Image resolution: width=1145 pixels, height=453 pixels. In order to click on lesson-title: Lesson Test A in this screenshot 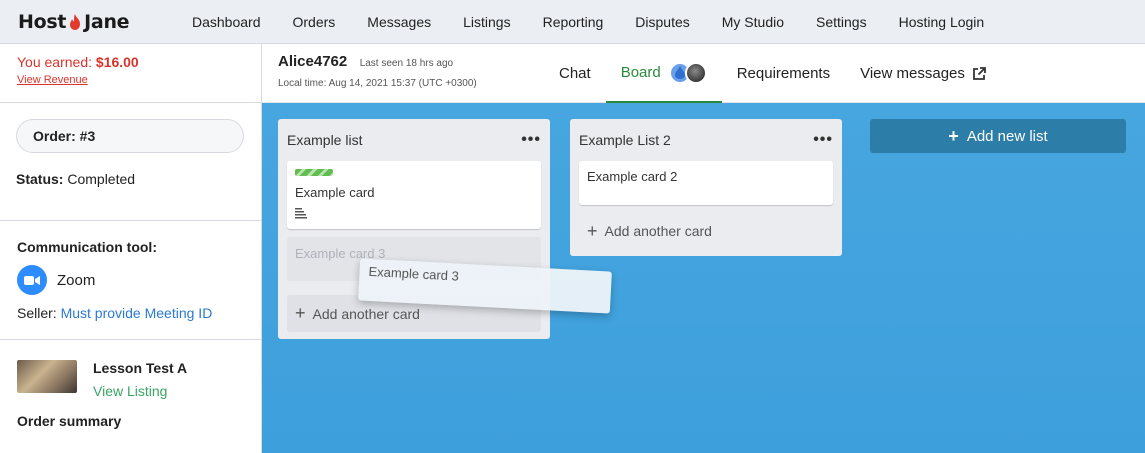, I will do `click(140, 368)`.